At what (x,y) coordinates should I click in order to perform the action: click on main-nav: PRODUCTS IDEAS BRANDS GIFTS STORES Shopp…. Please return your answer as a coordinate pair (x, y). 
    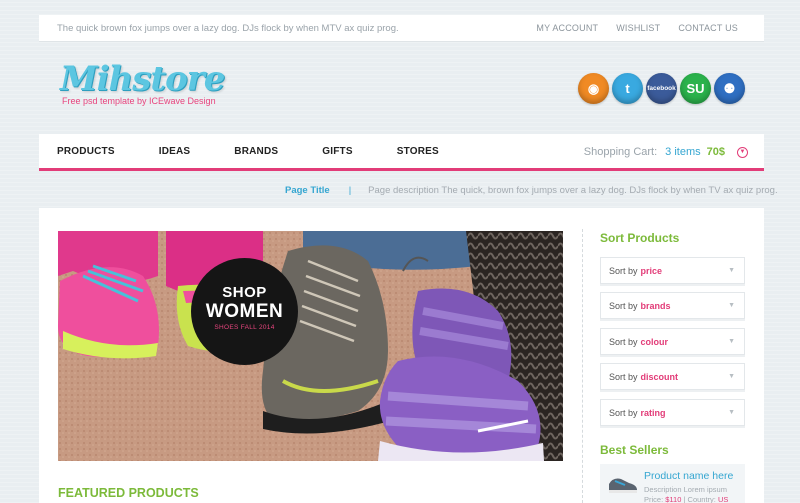
    Looking at the image, I should click on (401, 152).